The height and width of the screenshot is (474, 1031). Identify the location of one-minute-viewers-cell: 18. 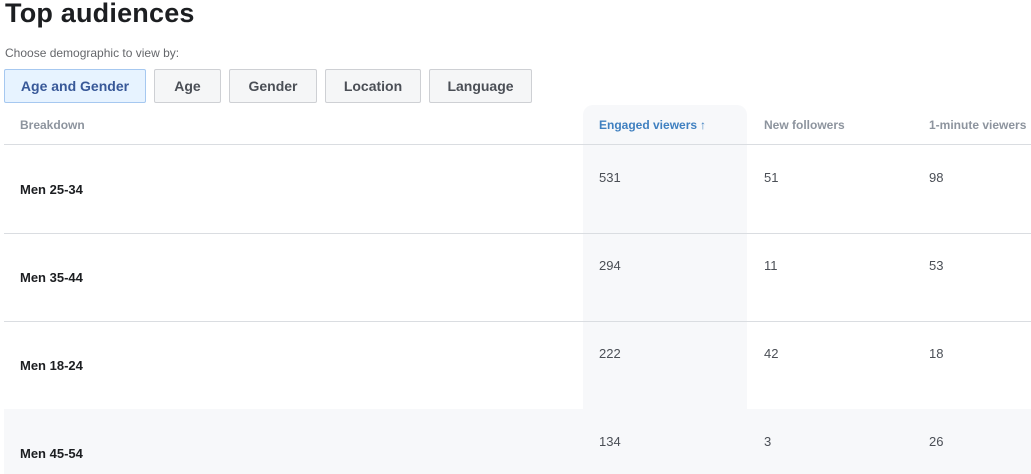
(936, 353).